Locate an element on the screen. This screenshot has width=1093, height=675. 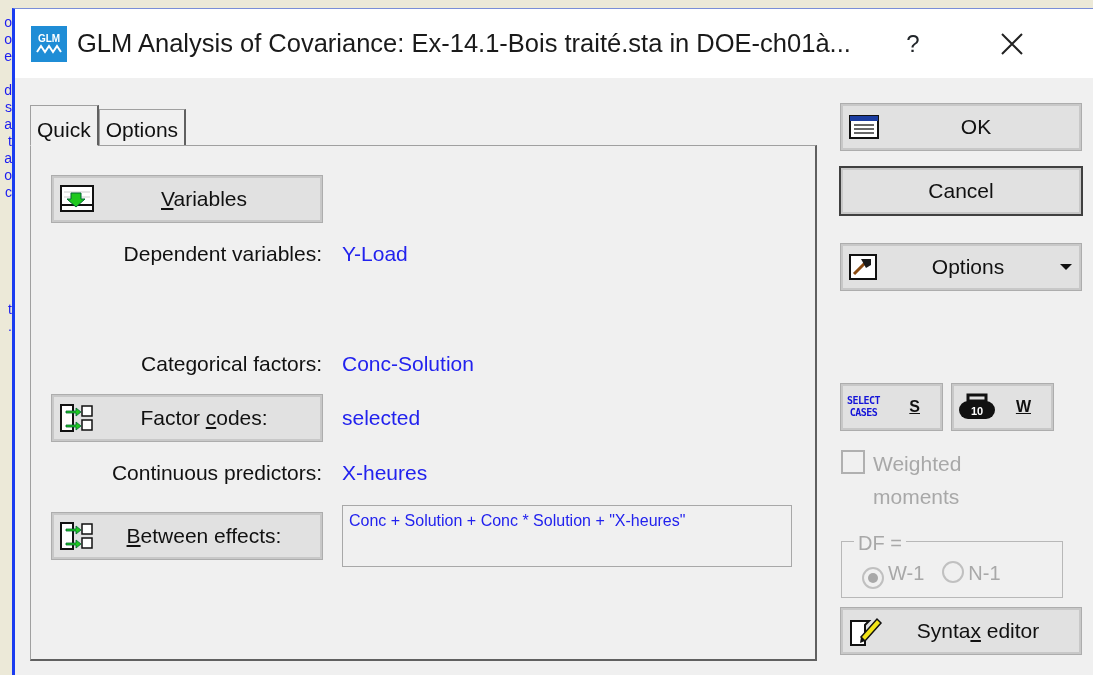
field-value: X-heures is located at coordinates (385, 473).